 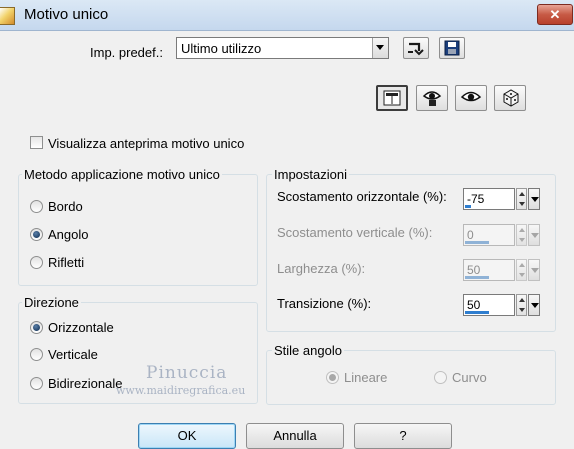 I want to click on lock-preview-button, so click(x=432, y=98).